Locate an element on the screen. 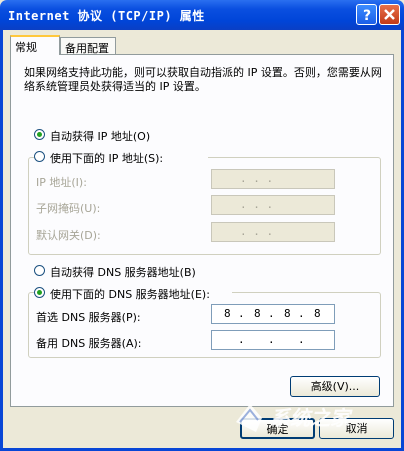 The width and height of the screenshot is (404, 451). ip-address-dots: . . . is located at coordinates (257, 178).